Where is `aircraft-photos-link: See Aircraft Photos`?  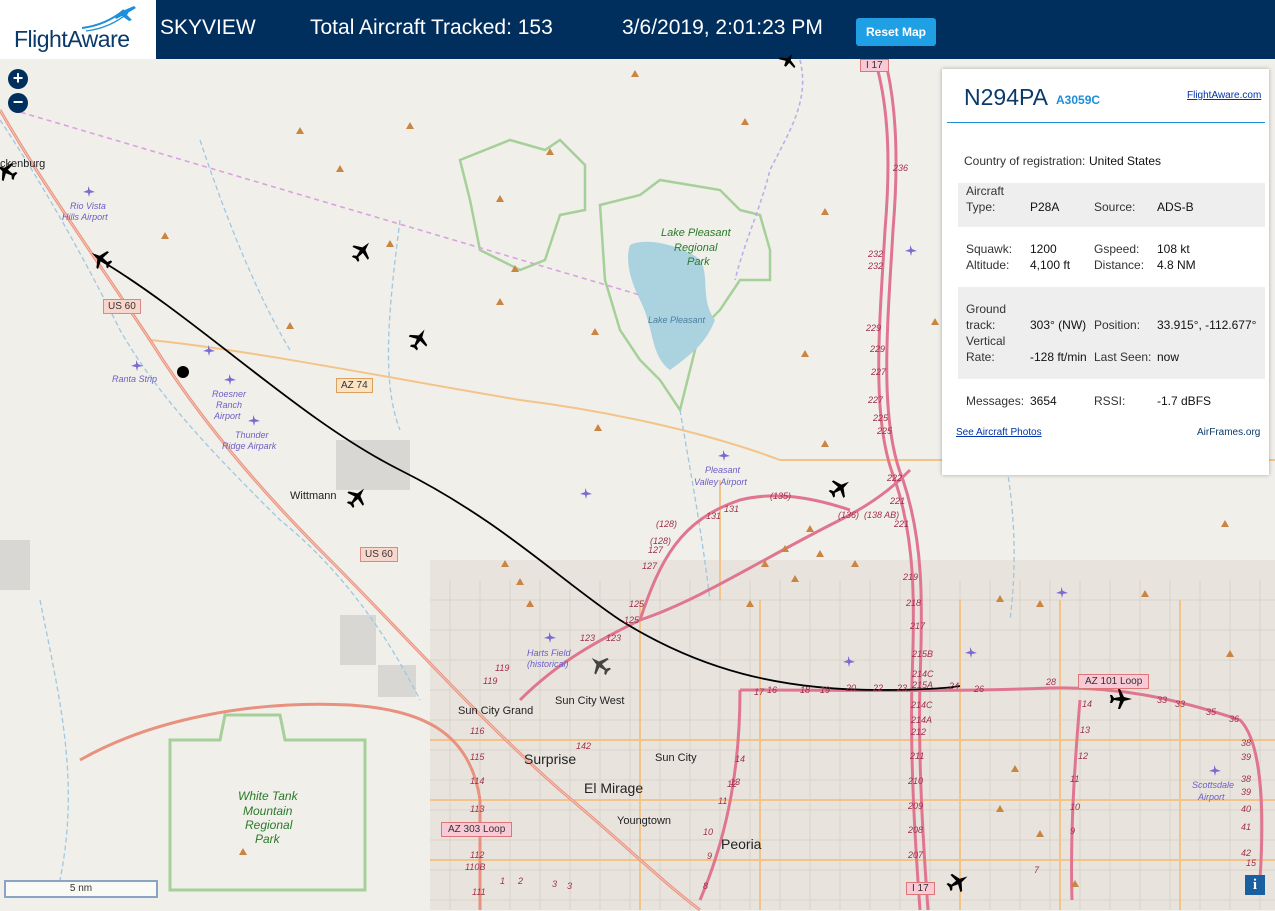 aircraft-photos-link: See Aircraft Photos is located at coordinates (999, 432).